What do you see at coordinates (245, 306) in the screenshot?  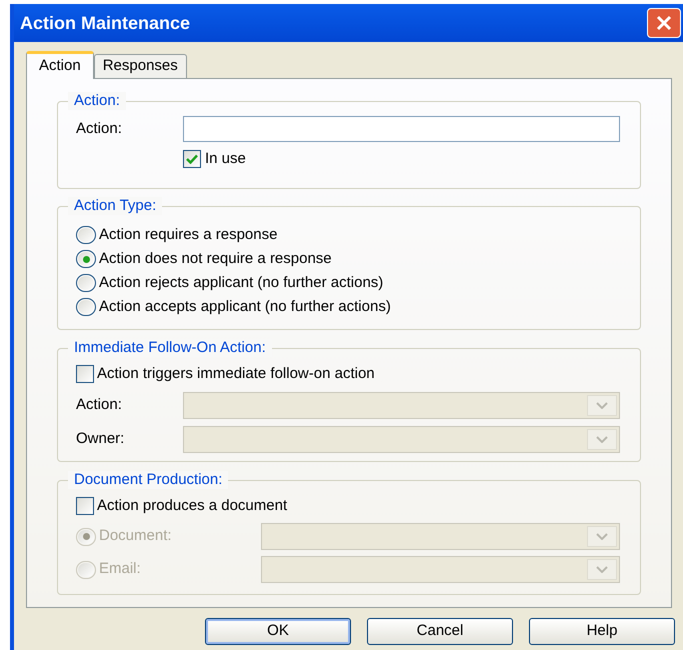 I see `radio-label: Action accepts applicant (no further actions)` at bounding box center [245, 306].